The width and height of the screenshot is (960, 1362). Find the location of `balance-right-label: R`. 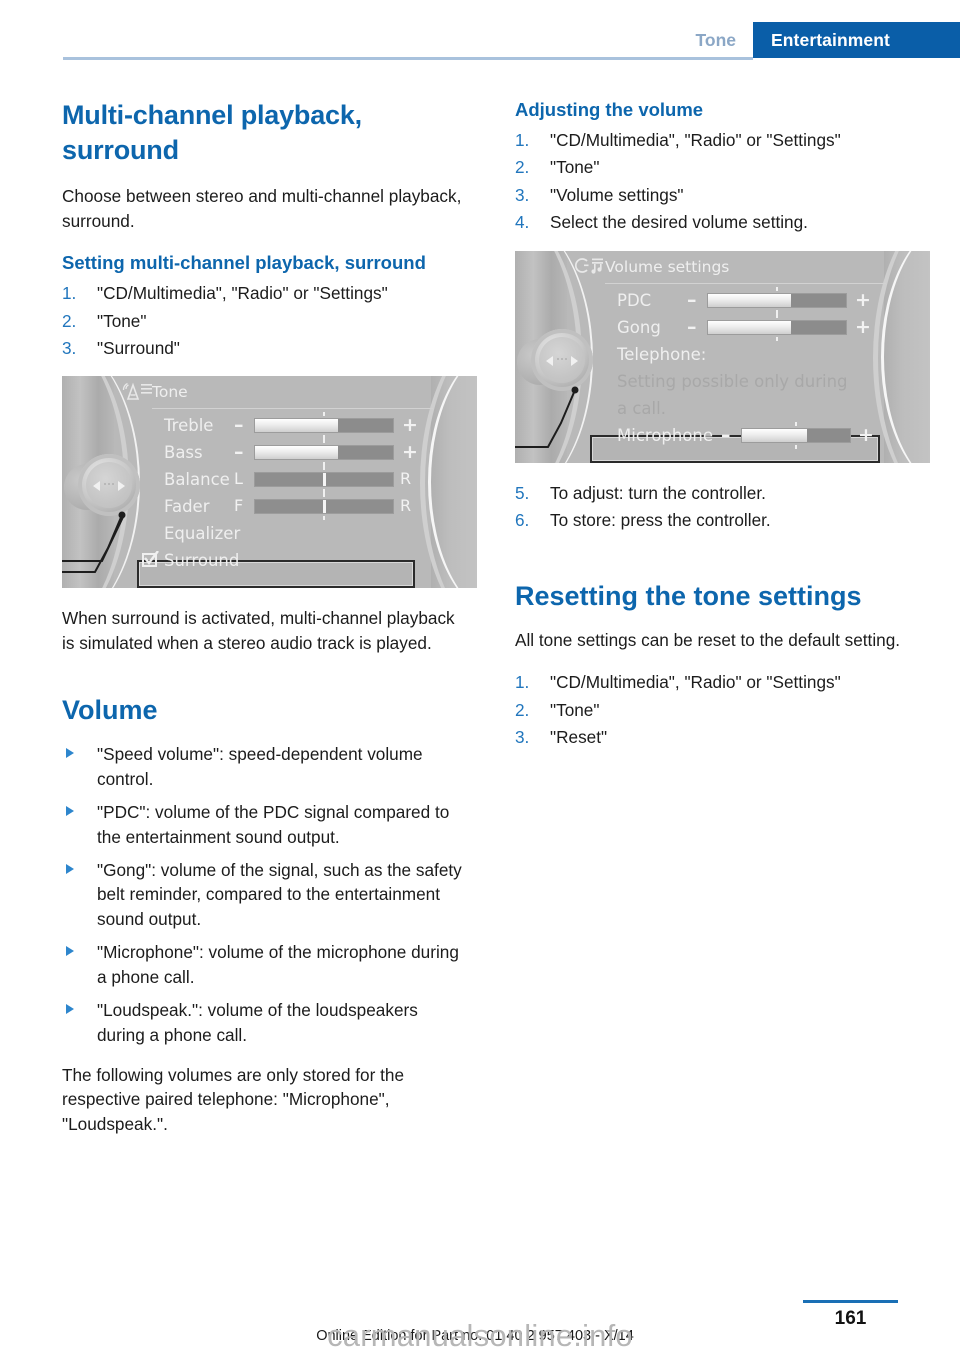

balance-right-label: R is located at coordinates (406, 479).